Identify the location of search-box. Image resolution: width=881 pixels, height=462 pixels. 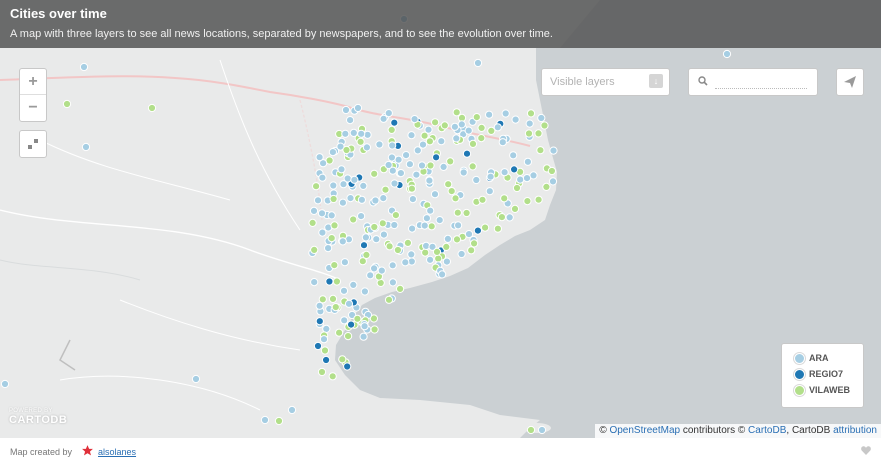
(753, 82).